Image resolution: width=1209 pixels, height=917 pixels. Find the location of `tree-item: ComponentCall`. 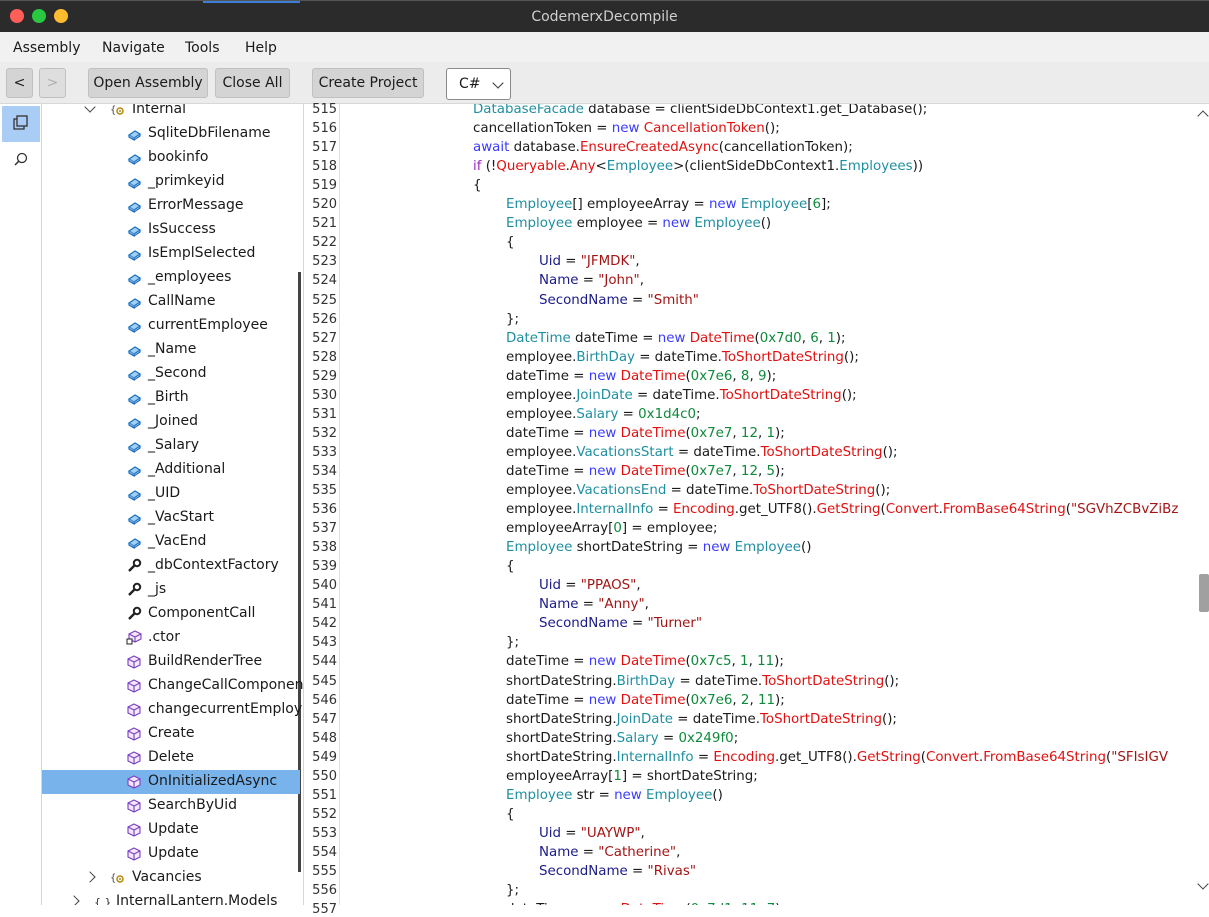

tree-item: ComponentCall is located at coordinates (171, 614).